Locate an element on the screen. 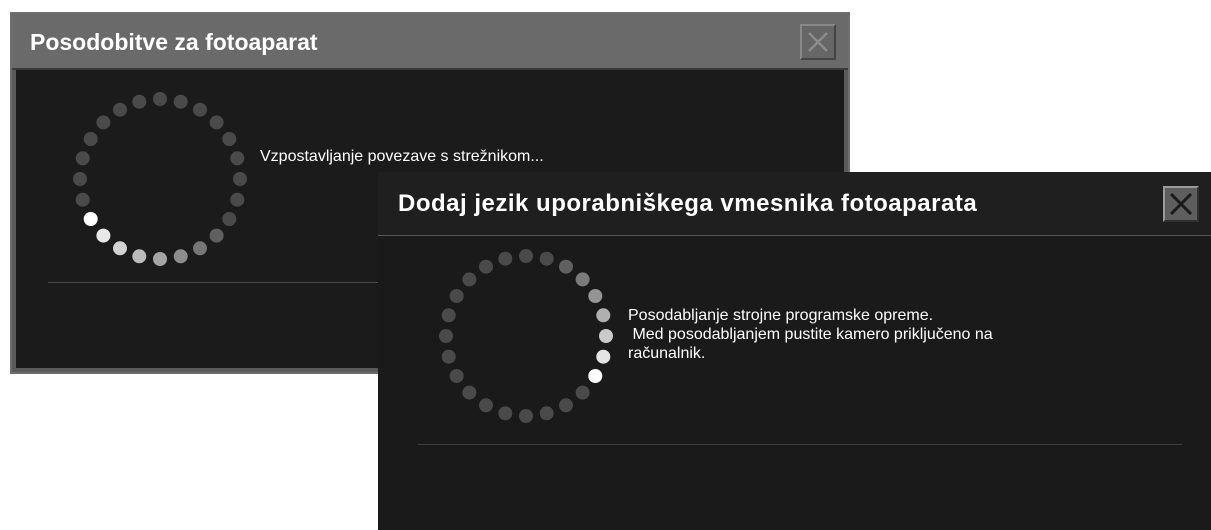 The width and height of the screenshot is (1211, 530). message-line: Posodabljanje strojne programske opreme. is located at coordinates (781, 315).